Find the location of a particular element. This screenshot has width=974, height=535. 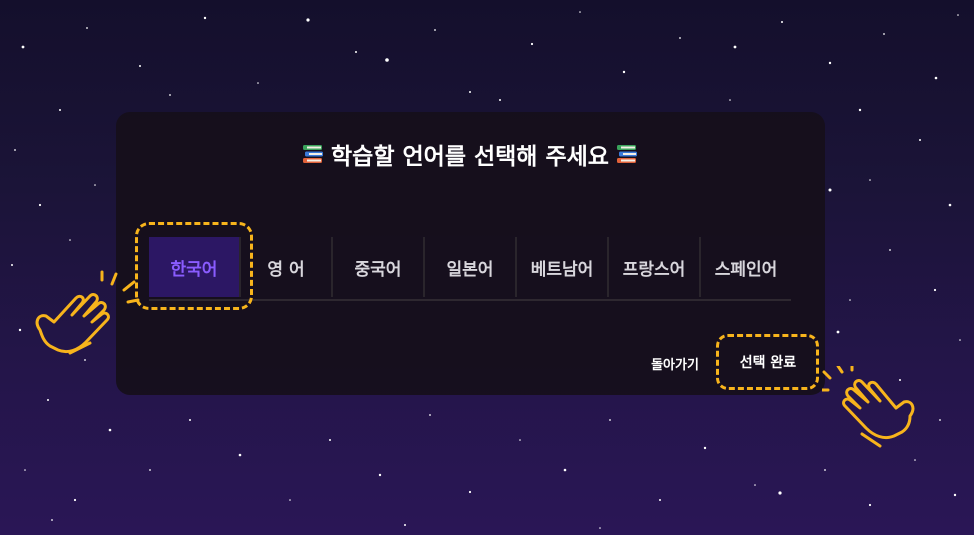

language-tab-spanish: 스페인어 is located at coordinates (746, 267).